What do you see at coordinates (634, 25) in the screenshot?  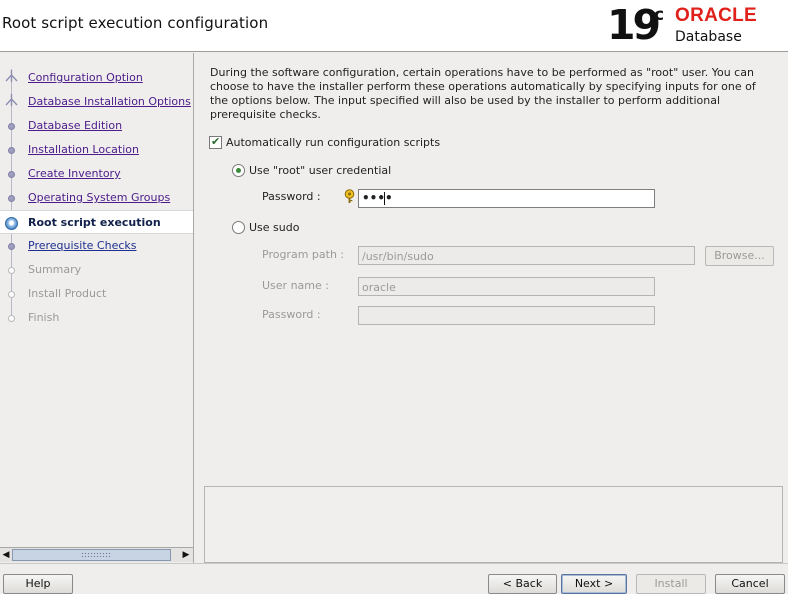 I see `logo-version: 19` at bounding box center [634, 25].